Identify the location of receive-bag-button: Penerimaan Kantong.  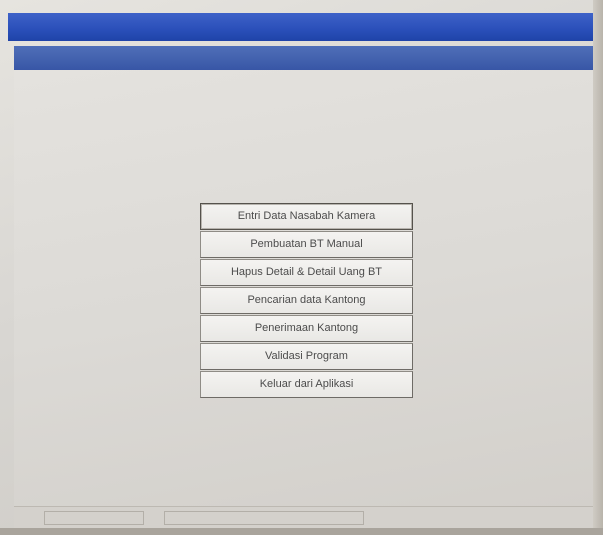
(306, 328).